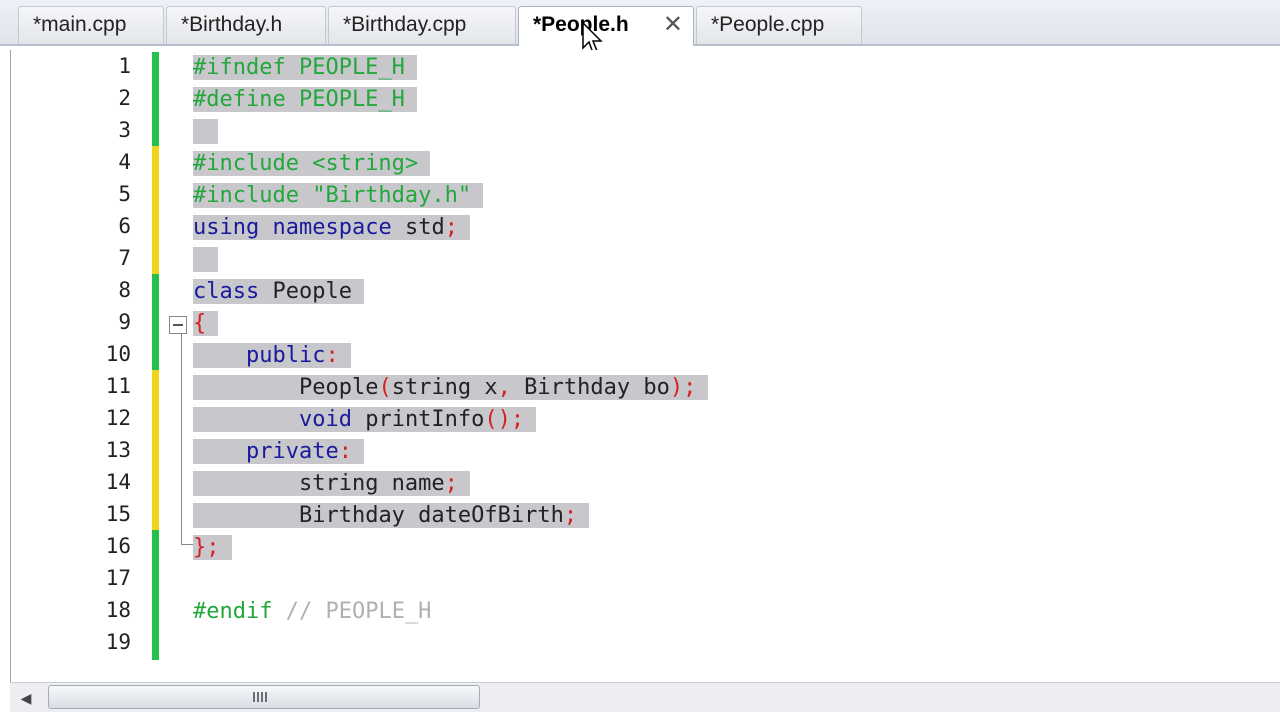 This screenshot has height=720, width=1280. I want to click on line-number: 12, so click(118, 418).